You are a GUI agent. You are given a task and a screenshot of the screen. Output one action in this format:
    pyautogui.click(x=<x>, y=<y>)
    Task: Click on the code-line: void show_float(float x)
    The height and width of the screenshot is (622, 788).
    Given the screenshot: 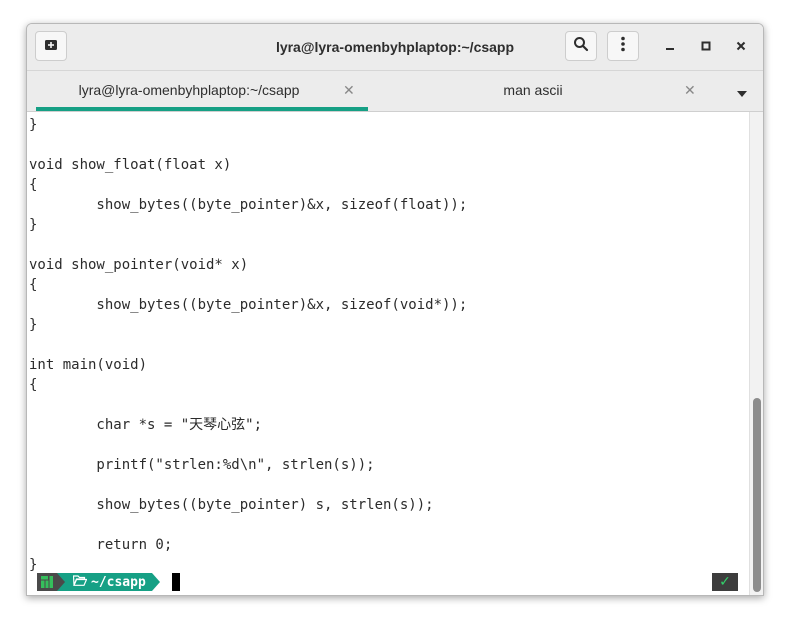 What is the action you would take?
    pyautogui.click(x=130, y=165)
    